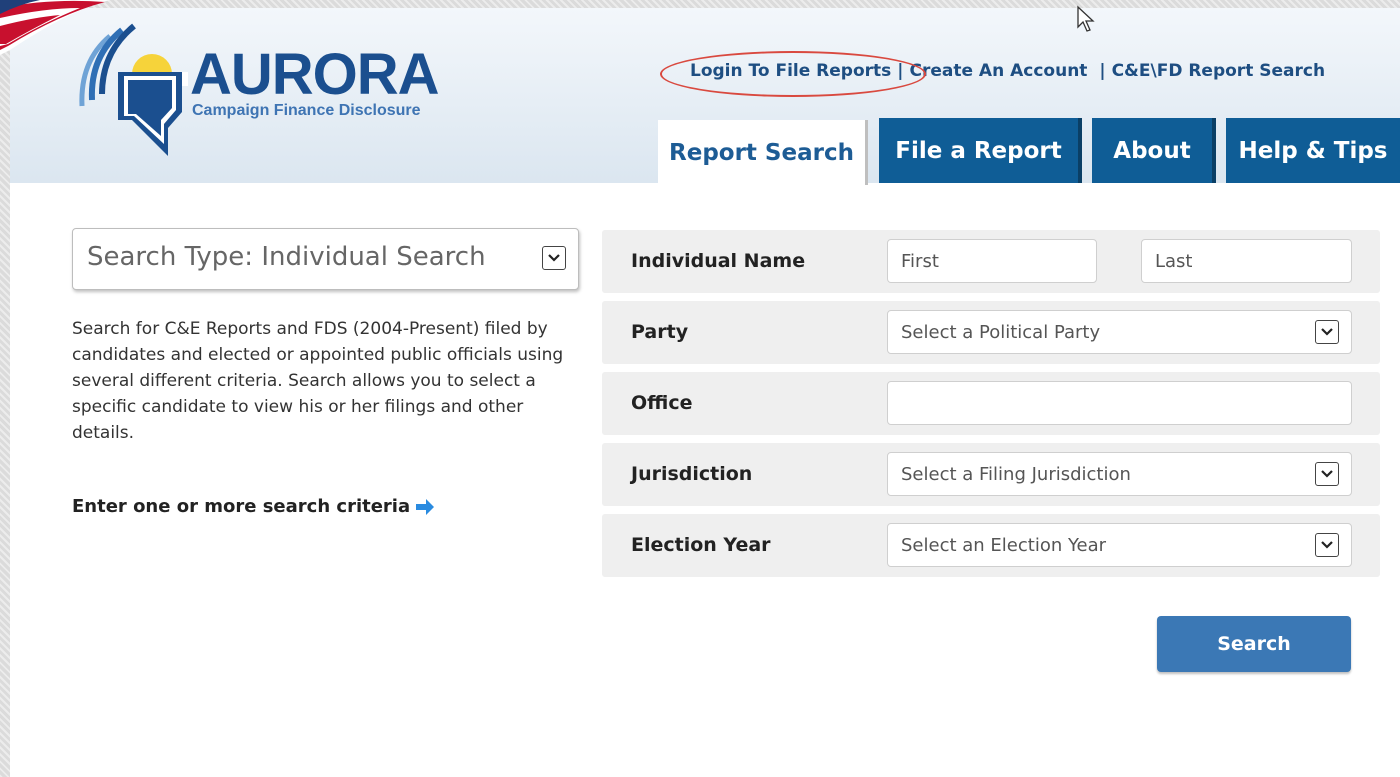 Image resolution: width=1400 pixels, height=777 pixels. I want to click on first-name-input: First, so click(992, 261).